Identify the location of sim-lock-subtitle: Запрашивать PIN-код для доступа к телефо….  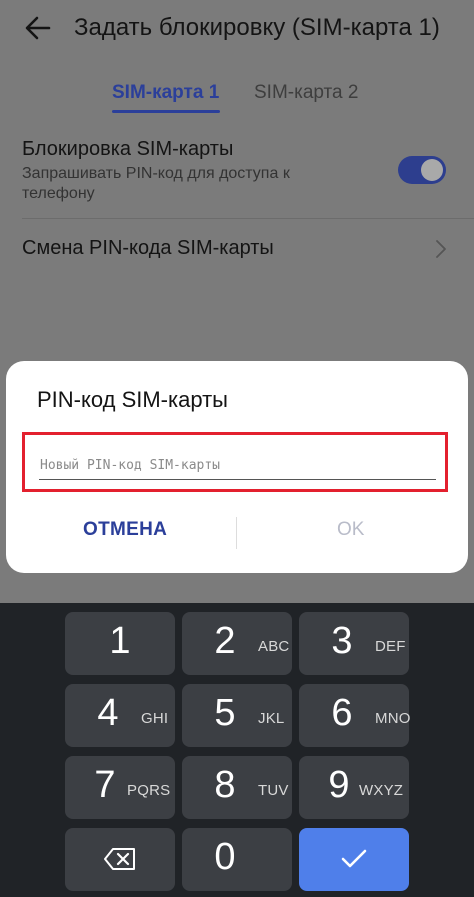
(156, 183).